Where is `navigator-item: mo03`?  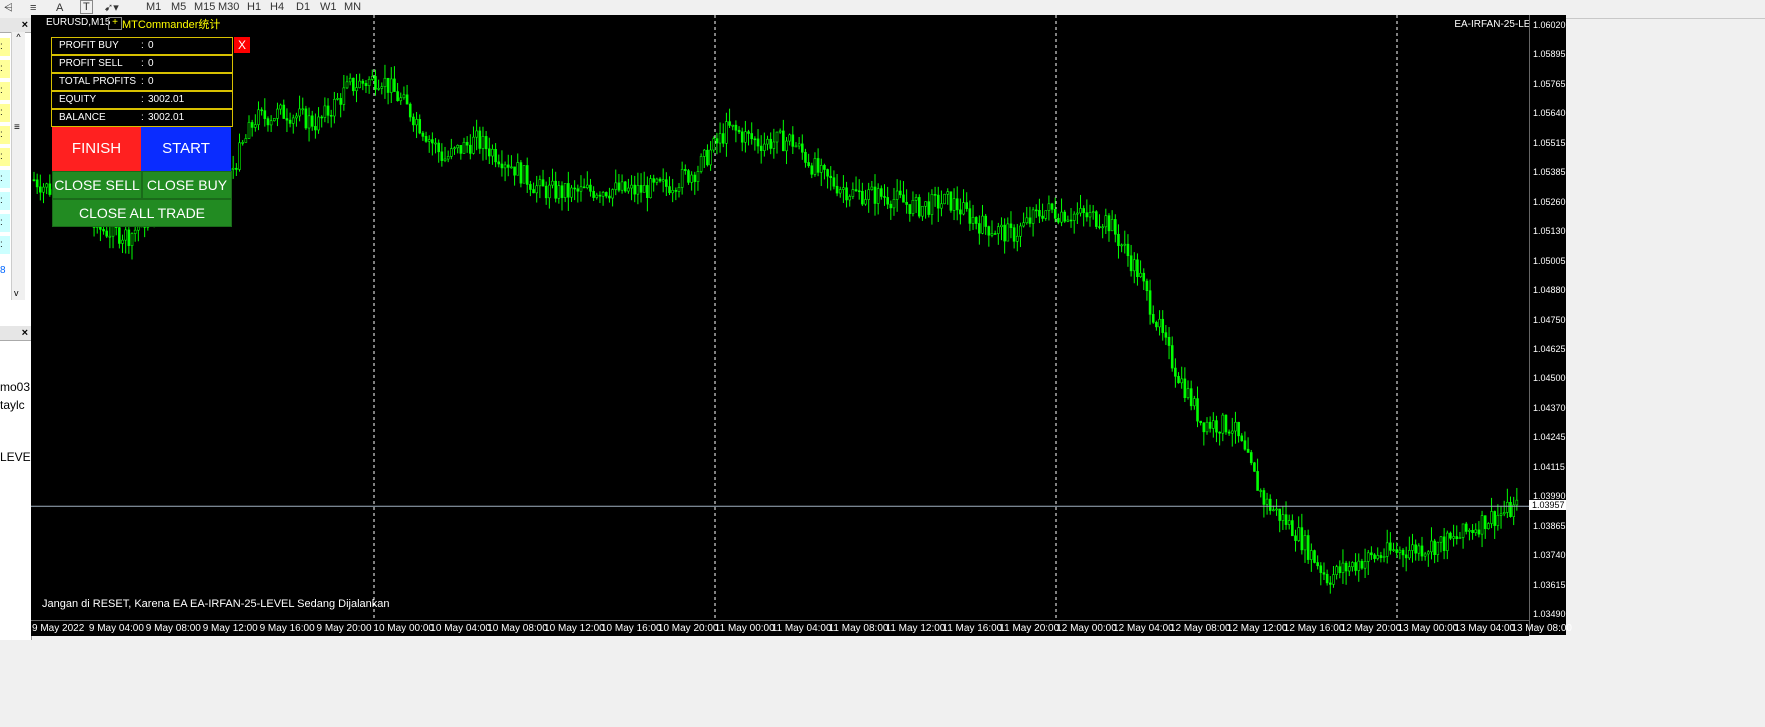
navigator-item: mo03 is located at coordinates (15, 387).